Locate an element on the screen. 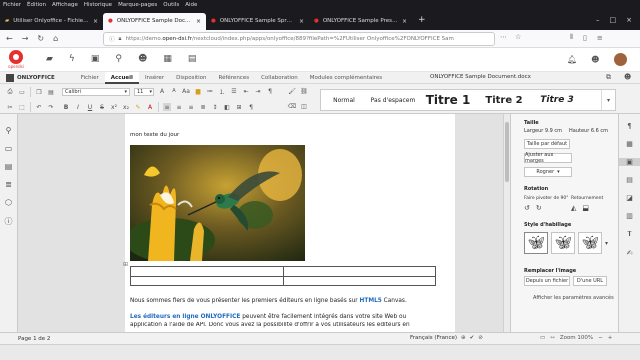 The width and height of the screenshot is (640, 360). color-scheme-icon: ◫ is located at coordinates (304, 106).